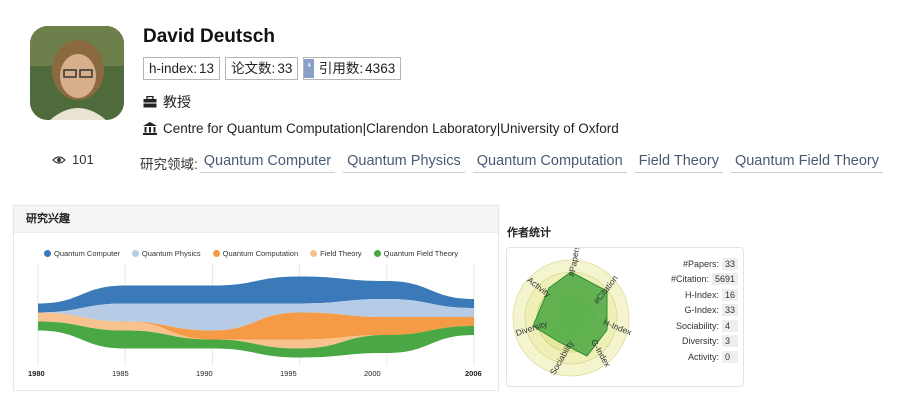 The image size is (922, 404). Describe the element at coordinates (169, 164) in the screenshot. I see `interests-label: 研究领域:` at that location.